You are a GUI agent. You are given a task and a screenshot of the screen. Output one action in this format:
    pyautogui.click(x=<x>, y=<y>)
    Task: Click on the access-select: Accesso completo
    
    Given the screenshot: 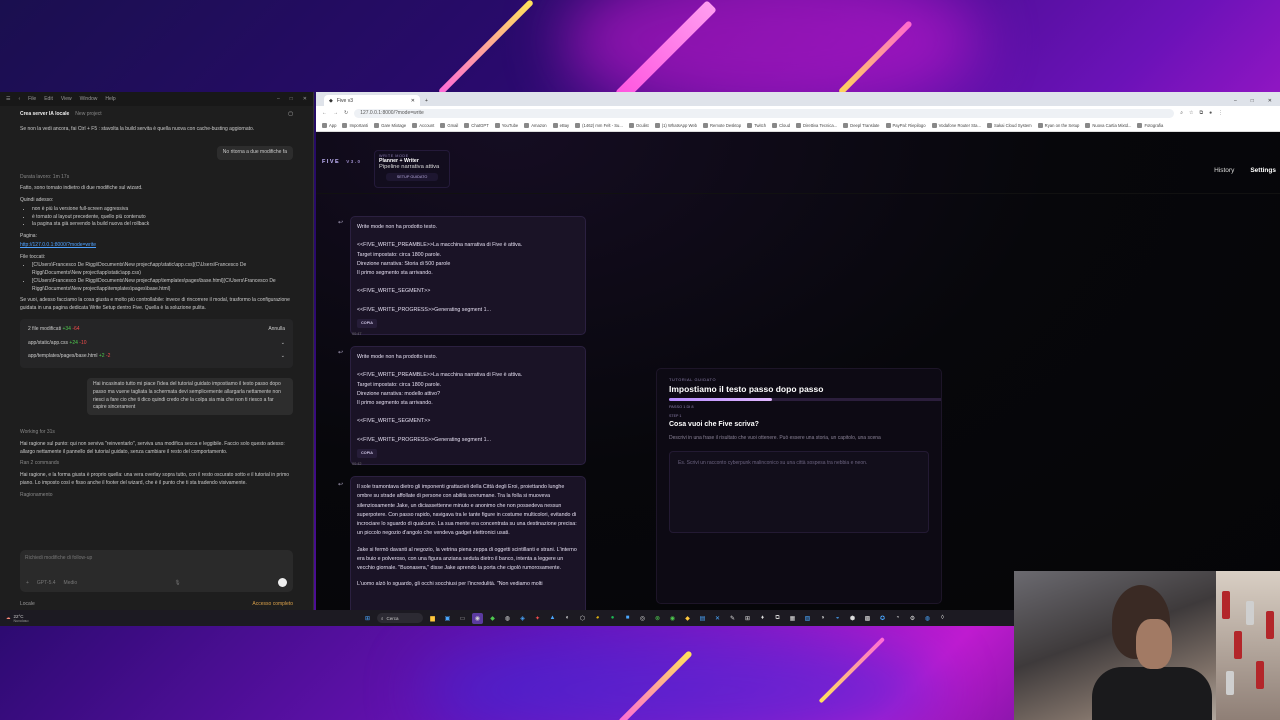 What is the action you would take?
    pyautogui.click(x=272, y=604)
    